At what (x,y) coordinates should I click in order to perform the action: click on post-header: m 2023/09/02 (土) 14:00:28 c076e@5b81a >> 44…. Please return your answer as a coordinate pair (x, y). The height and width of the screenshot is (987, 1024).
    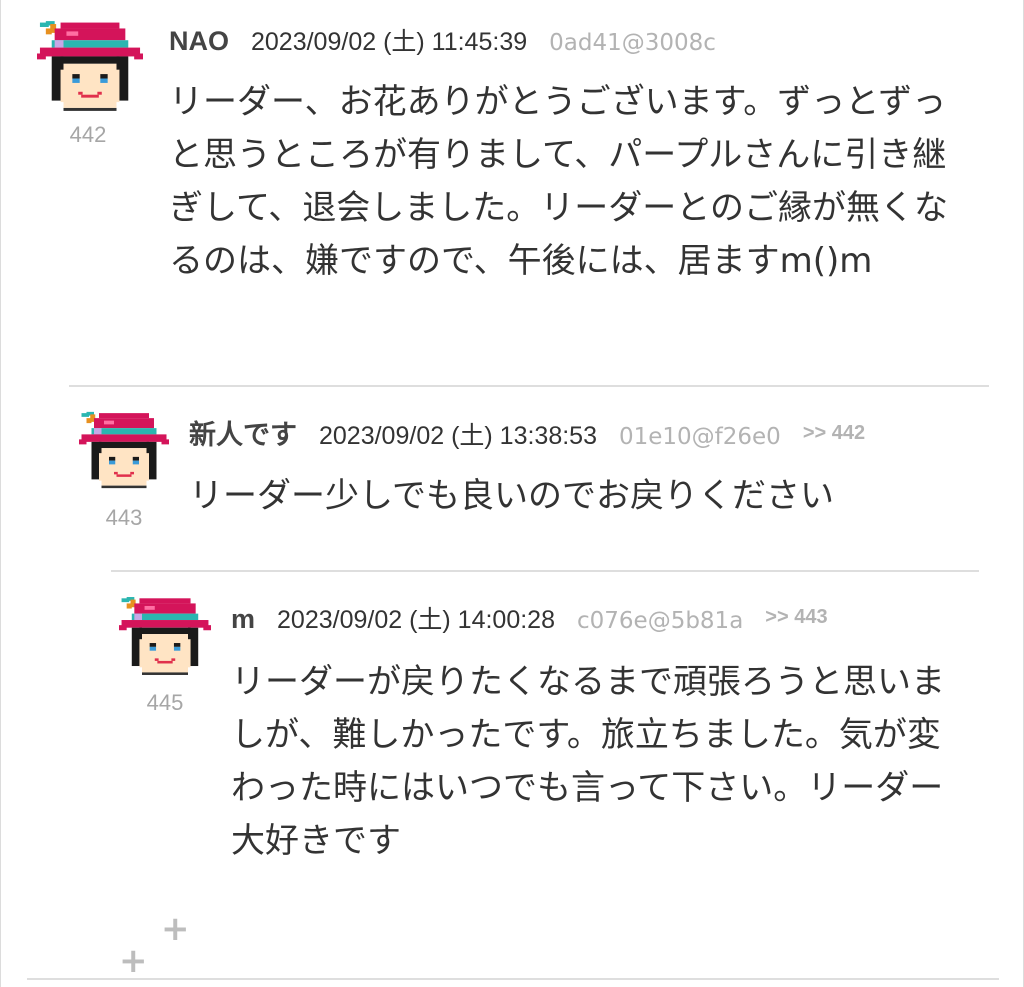
    Looking at the image, I should click on (529, 618).